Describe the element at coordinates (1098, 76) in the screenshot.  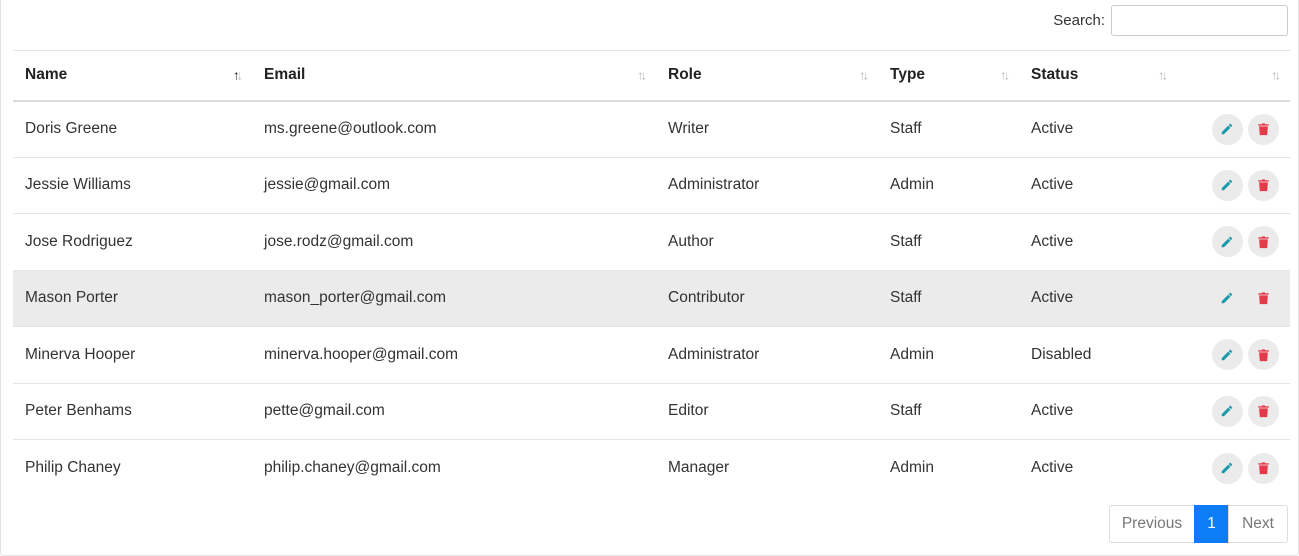
I see `column-header-status: Status ↑↓` at that location.